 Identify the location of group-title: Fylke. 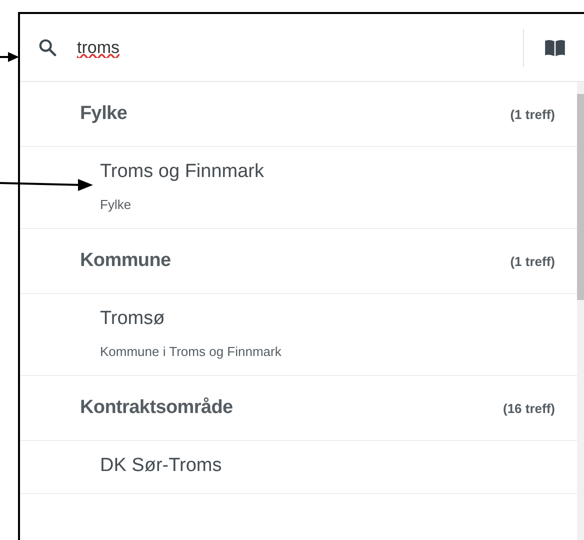
(104, 114).